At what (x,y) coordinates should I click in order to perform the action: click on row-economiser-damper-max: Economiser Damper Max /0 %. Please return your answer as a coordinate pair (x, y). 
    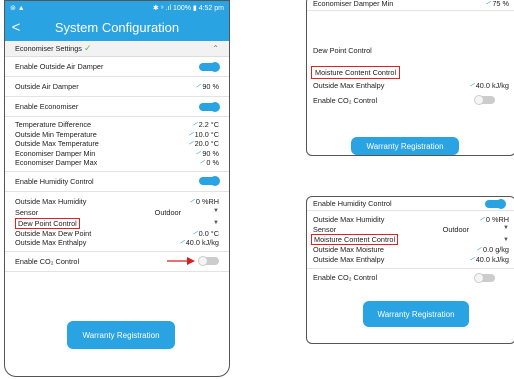
    Looking at the image, I should click on (117, 163).